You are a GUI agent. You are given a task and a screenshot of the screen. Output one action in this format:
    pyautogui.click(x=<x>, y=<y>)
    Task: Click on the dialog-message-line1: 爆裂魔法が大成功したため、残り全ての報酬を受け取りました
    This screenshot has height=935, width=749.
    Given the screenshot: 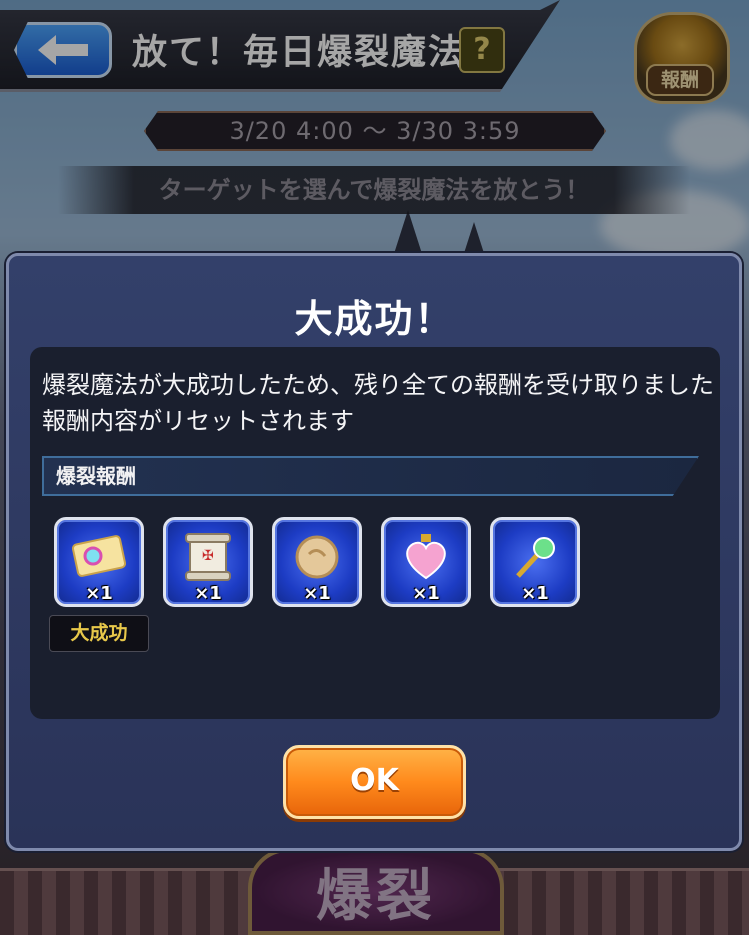 What is the action you would take?
    pyautogui.click(x=378, y=385)
    